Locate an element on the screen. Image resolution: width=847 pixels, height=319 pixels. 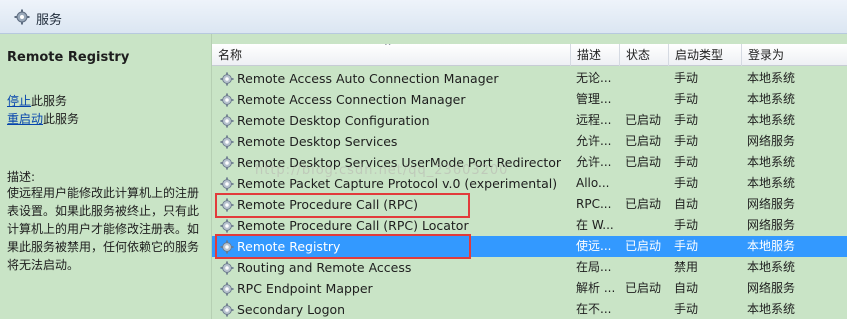
service-row: Remote Registry 使远... 已启动 手动 本地服务 is located at coordinates (529, 246).